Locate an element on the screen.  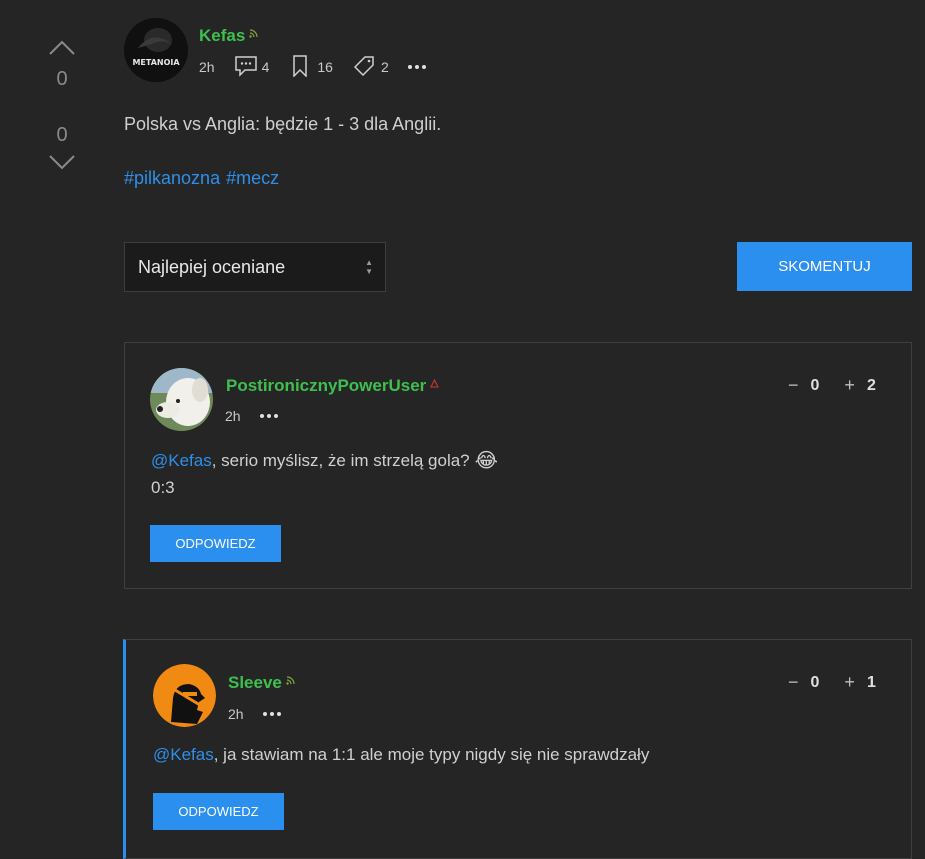
tag-link: #mecz is located at coordinates (252, 178).